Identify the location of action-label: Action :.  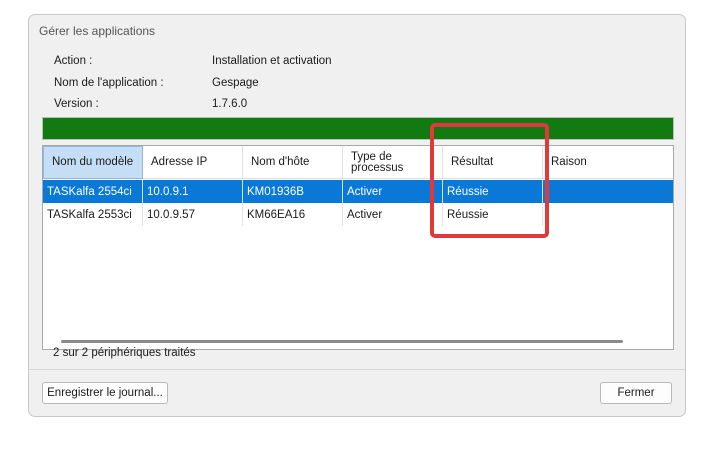
(73, 61).